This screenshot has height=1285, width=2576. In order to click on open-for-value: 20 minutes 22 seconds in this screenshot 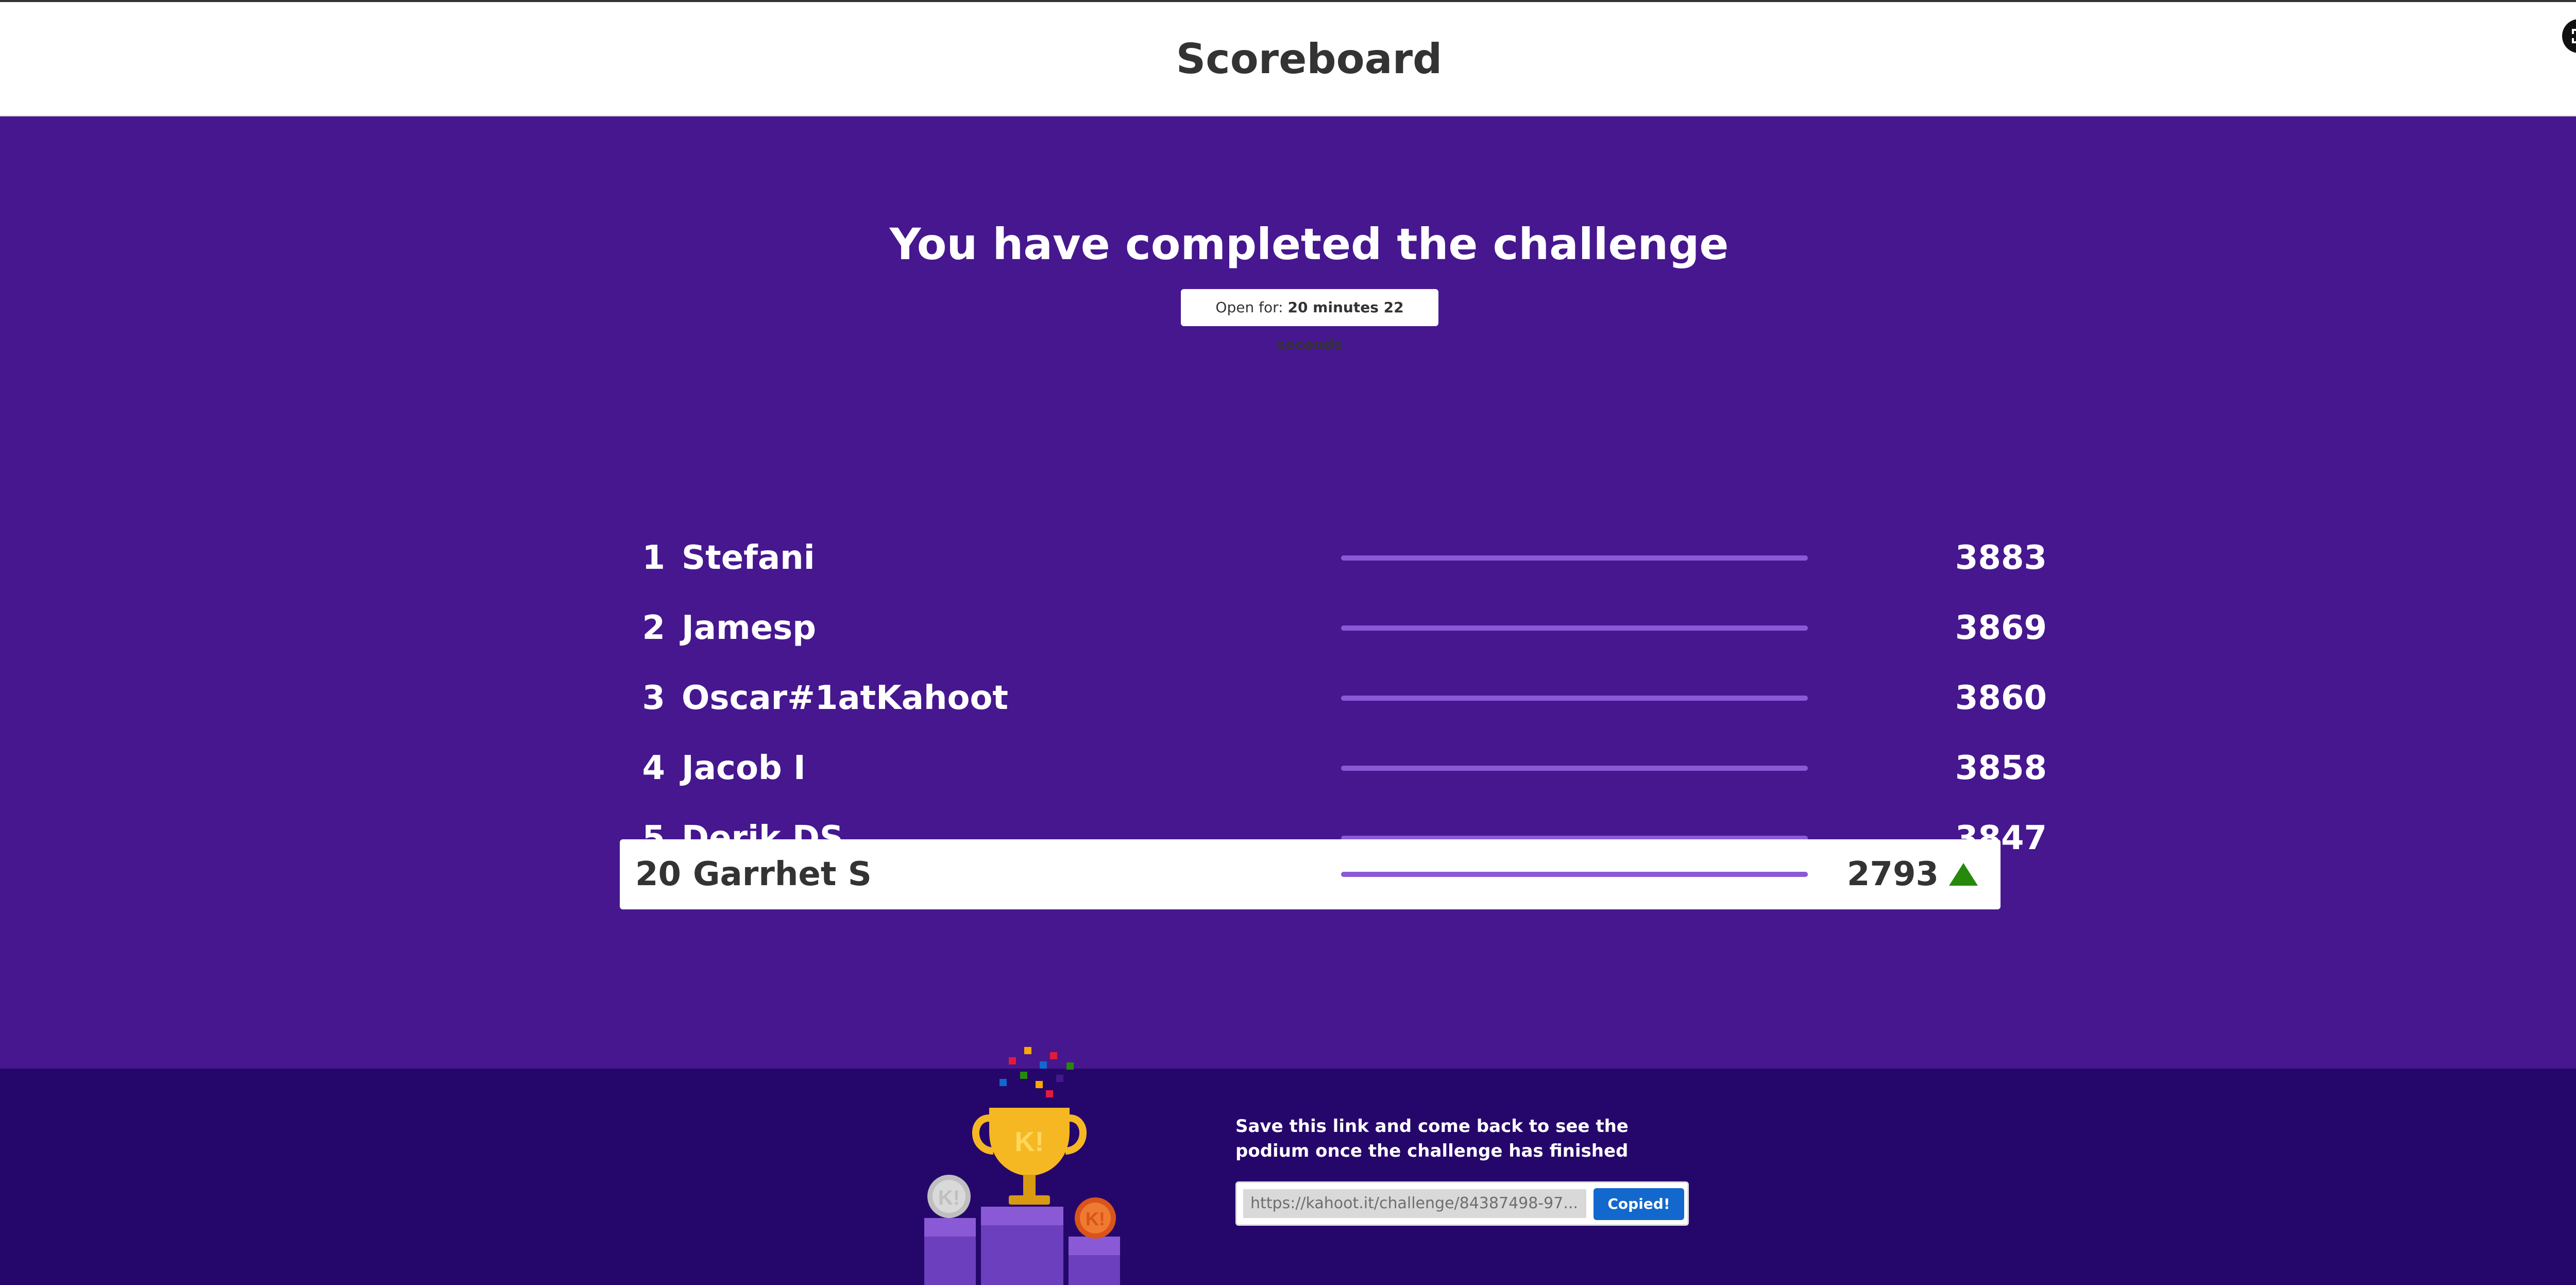, I will do `click(1340, 326)`.